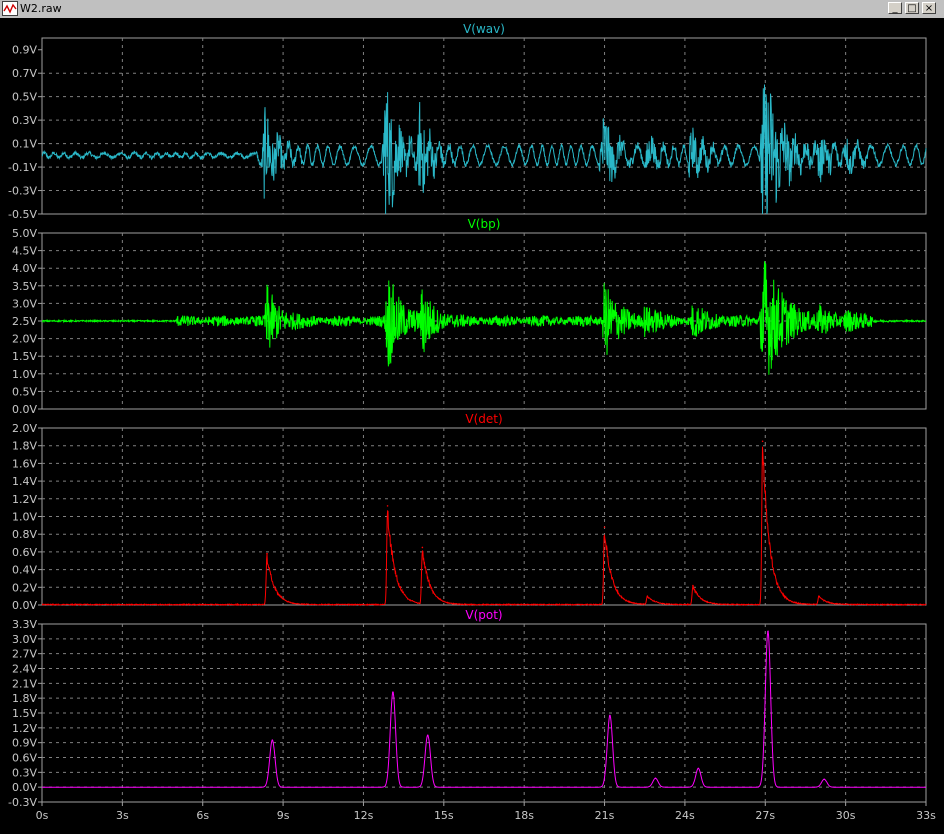 The width and height of the screenshot is (944, 834). Describe the element at coordinates (926, 815) in the screenshot. I see `x-tick-label: 33s` at that location.